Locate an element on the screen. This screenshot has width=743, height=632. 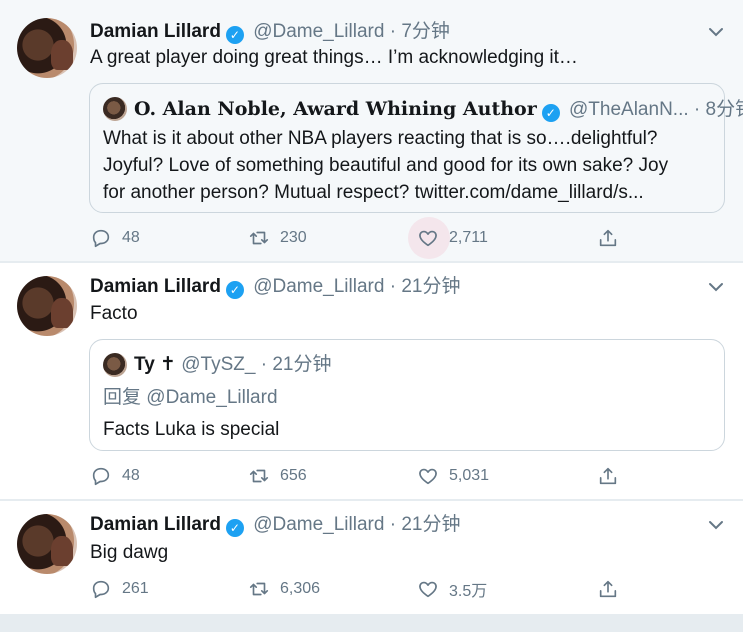
quoted-header: Ty ✝ @TySZ_ · 21分钟 is located at coordinates (232, 365).